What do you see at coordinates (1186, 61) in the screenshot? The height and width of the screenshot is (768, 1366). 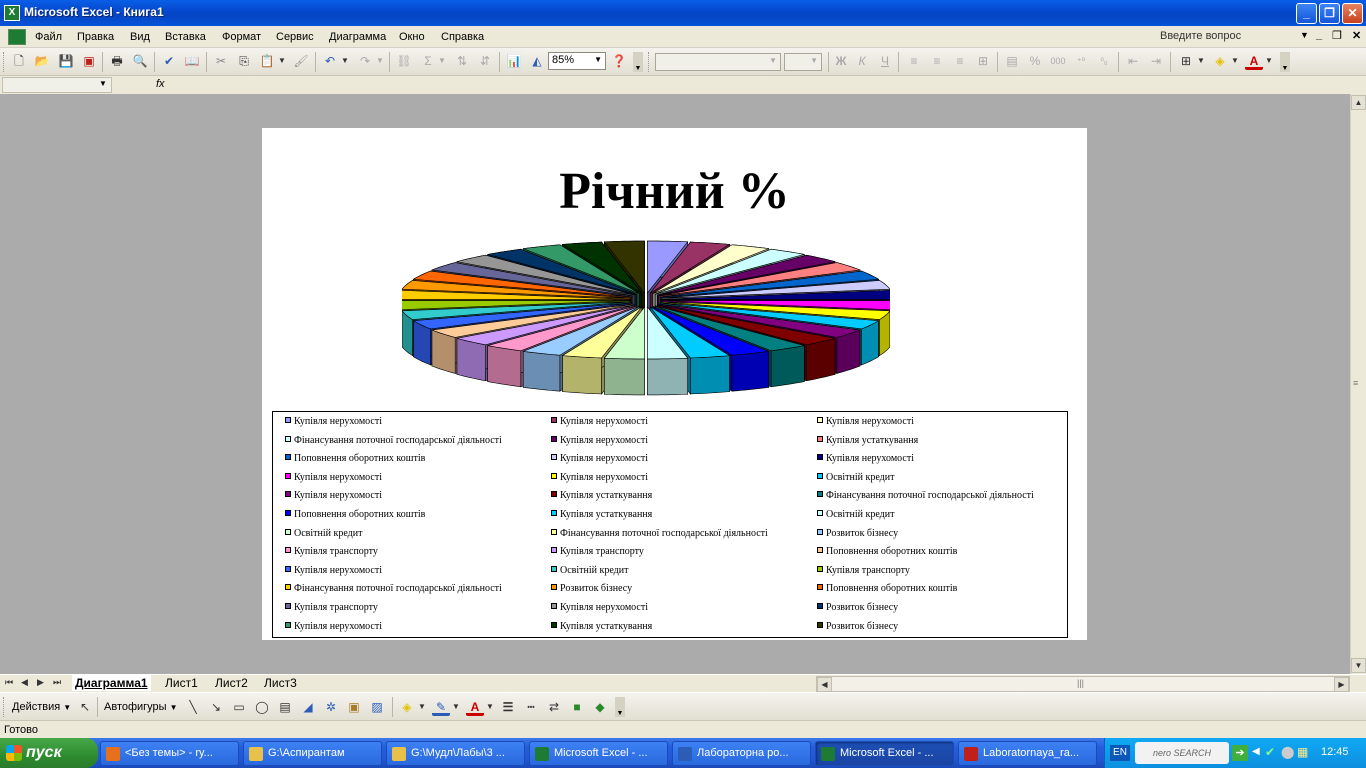 I see `borders-icon: ⊞` at bounding box center [1186, 61].